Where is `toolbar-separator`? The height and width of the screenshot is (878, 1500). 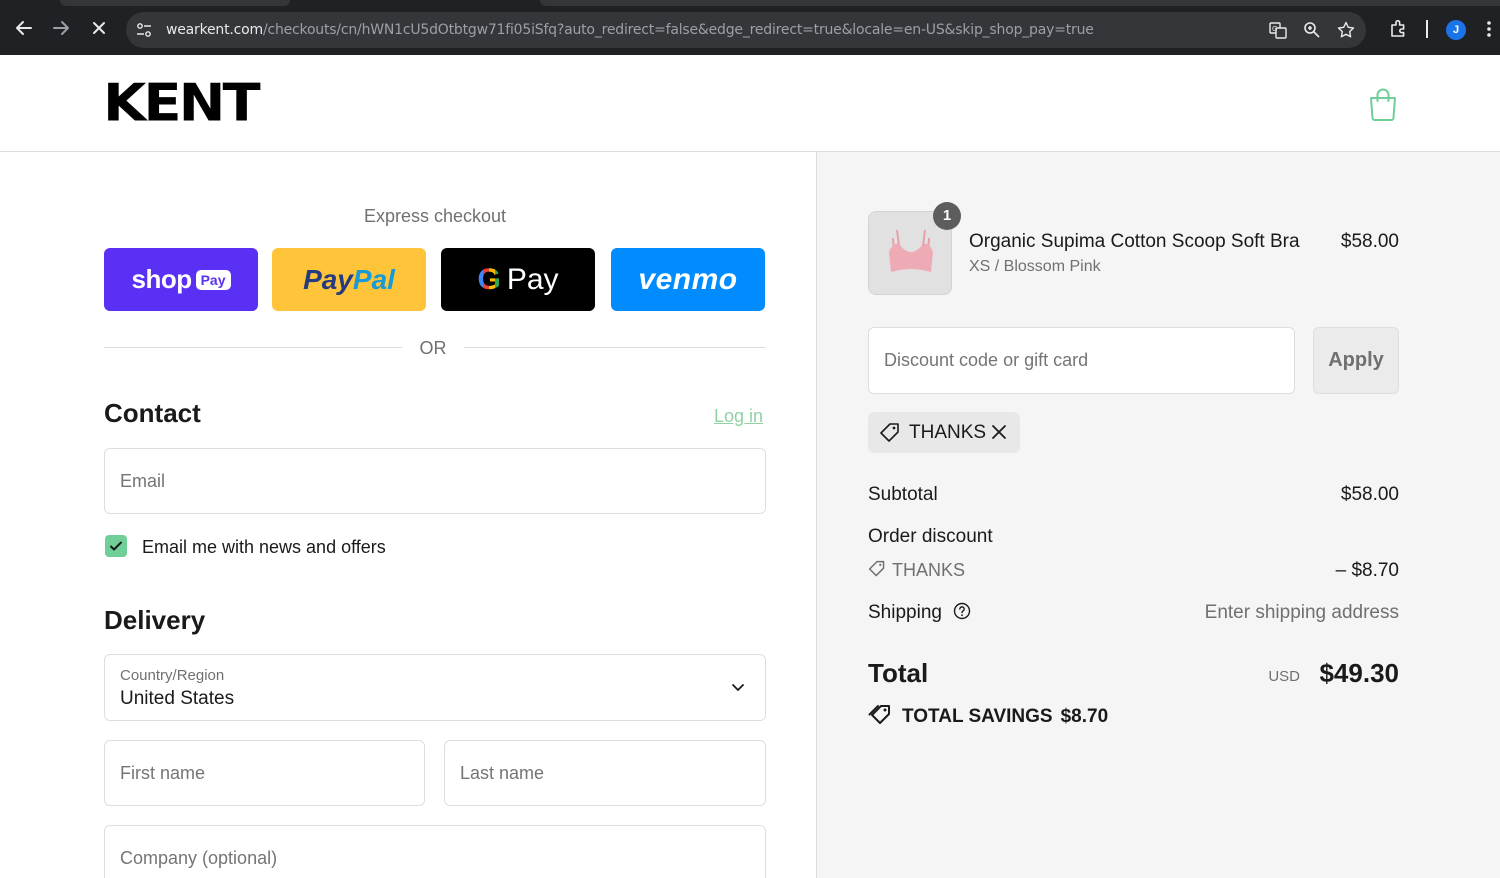 toolbar-separator is located at coordinates (1427, 29).